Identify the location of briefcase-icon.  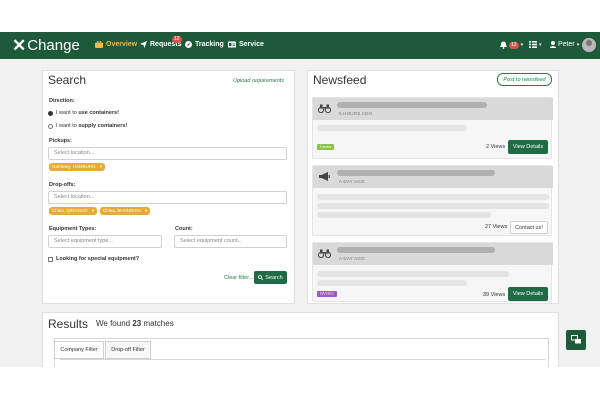
(99, 44).